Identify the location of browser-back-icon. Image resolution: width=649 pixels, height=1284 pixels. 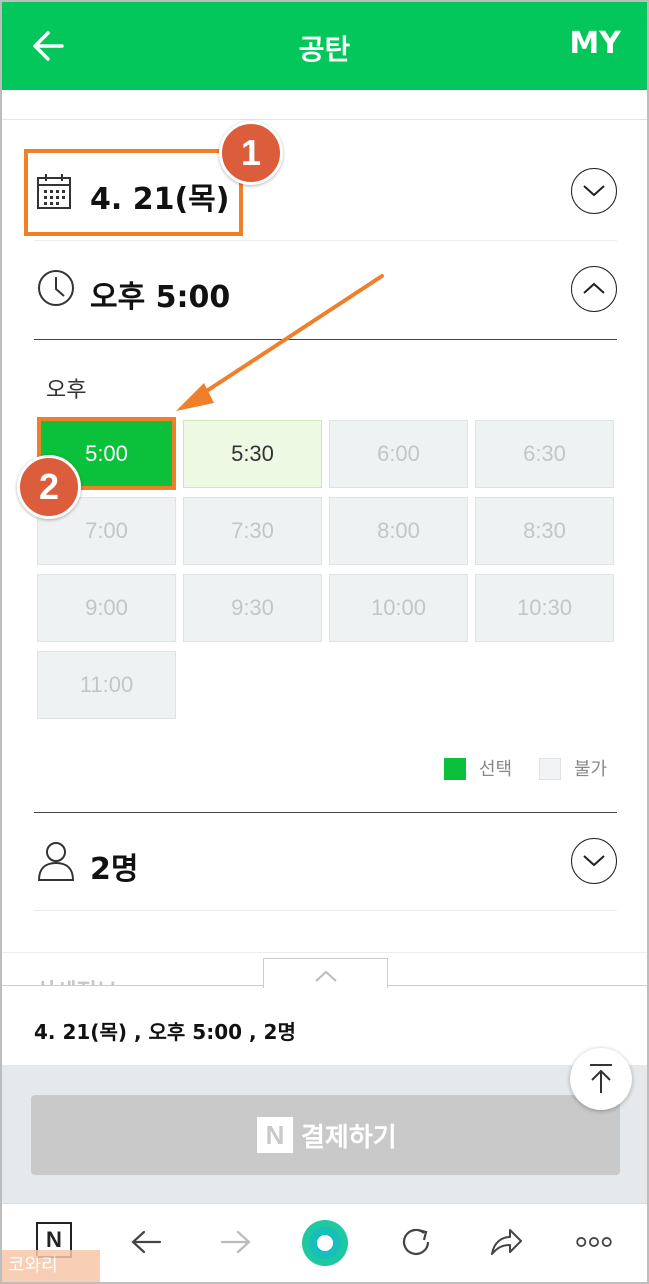
(146, 1242).